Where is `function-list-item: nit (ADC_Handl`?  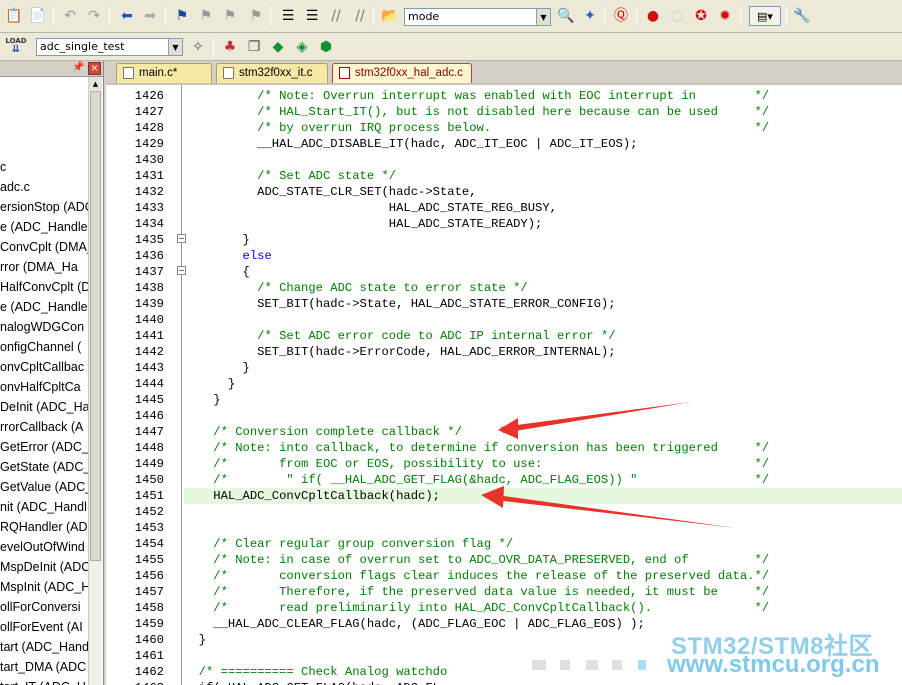
function-list-item: nit (ADC_Handl is located at coordinates (44, 507).